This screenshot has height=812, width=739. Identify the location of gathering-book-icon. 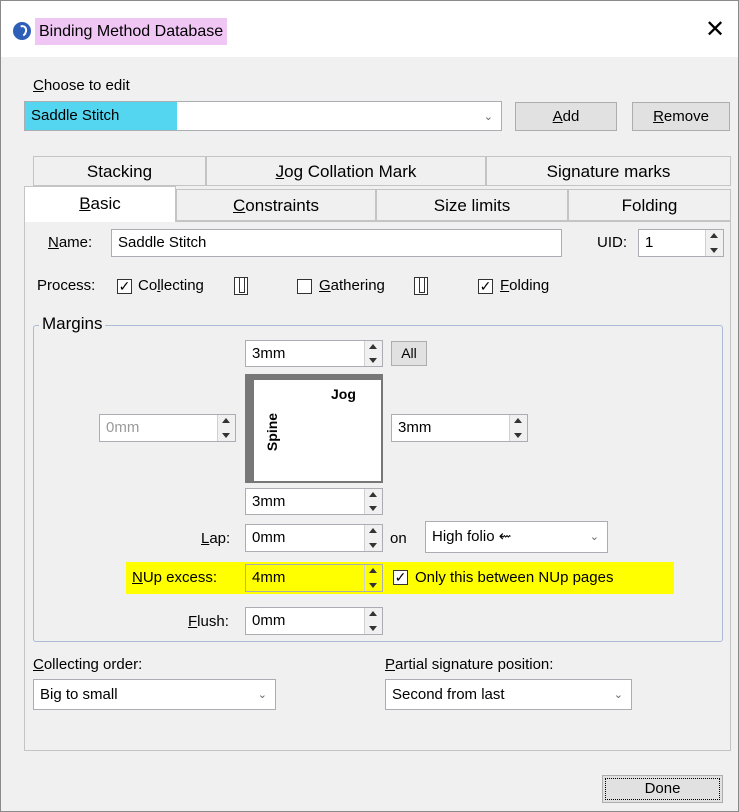
(421, 286).